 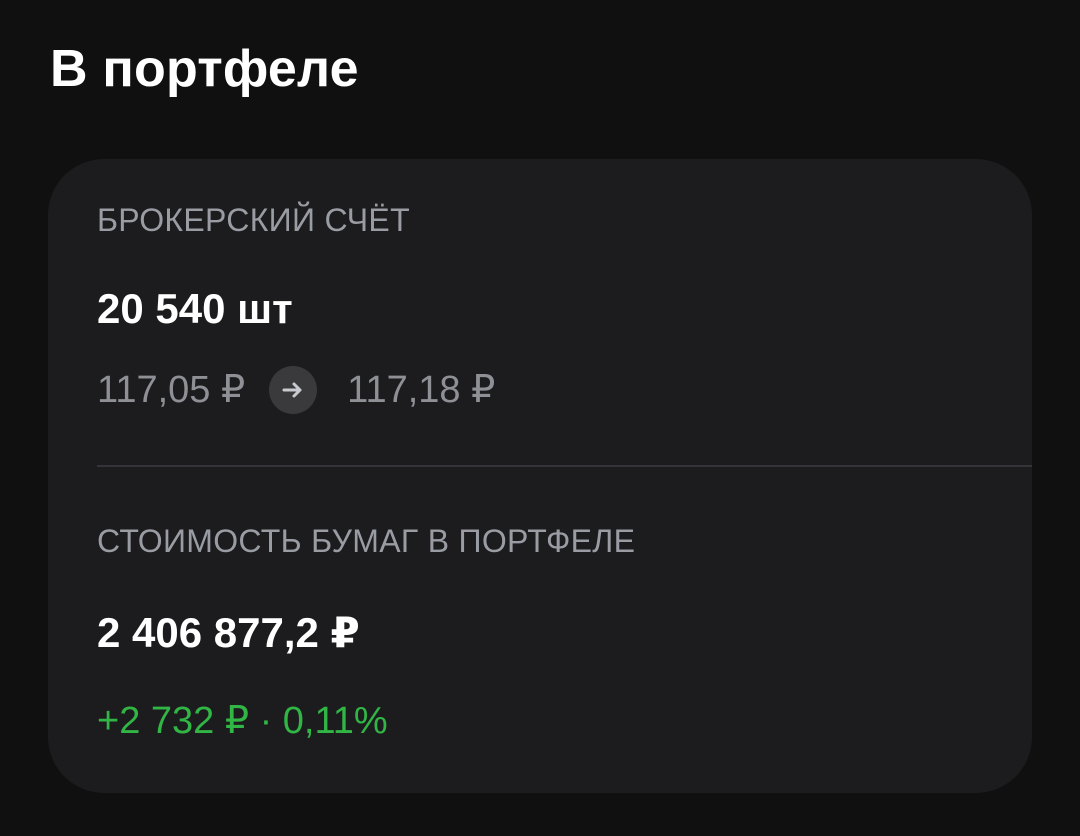 I want to click on price-change-row: 117,05 ₽ 117,18 ₽, so click(x=296, y=390).